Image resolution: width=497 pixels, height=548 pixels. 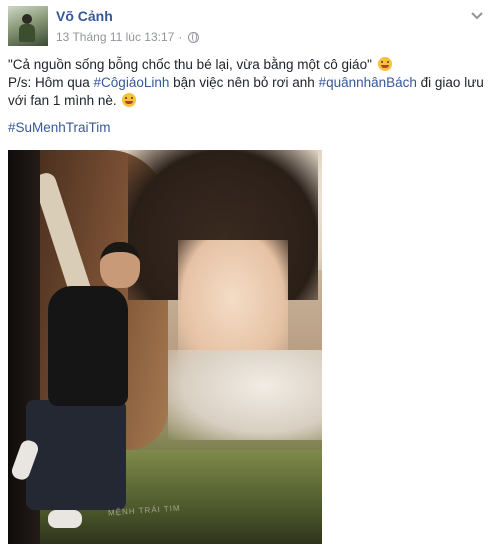 I want to click on post-meta: 13 Tháng 11 lúc 13:17 ·, so click(x=128, y=37).